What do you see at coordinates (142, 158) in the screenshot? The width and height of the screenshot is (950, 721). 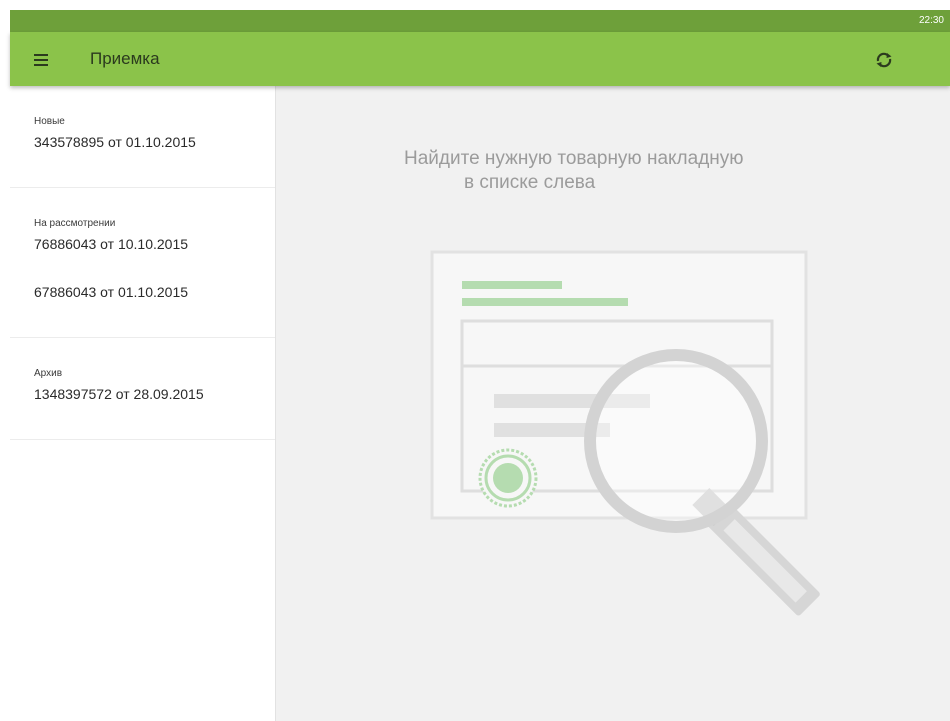 I see `list-item: 343578895 от 01.10.2015` at bounding box center [142, 158].